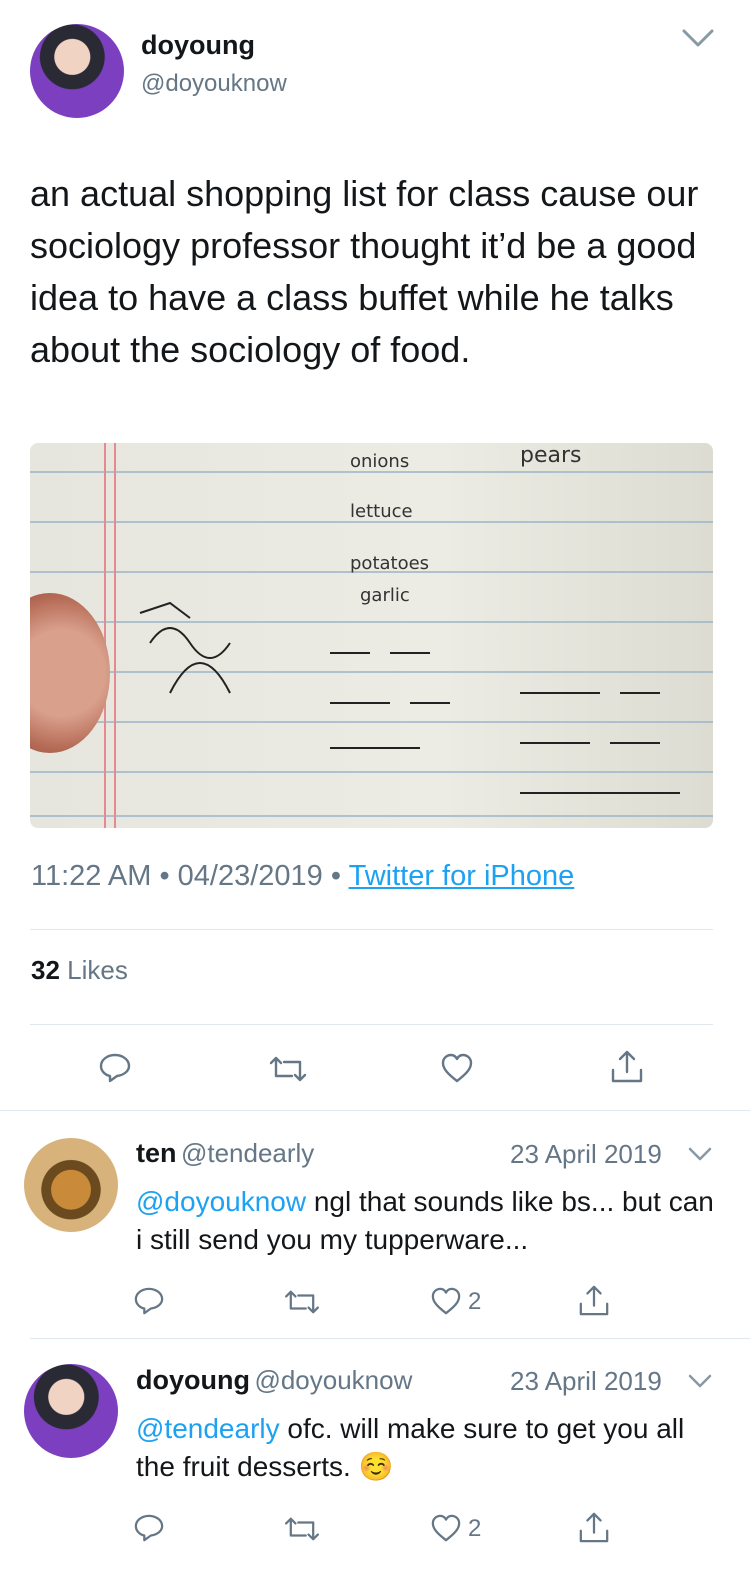 This screenshot has height=1583, width=750. I want to click on likes-label: Likes, so click(97, 970).